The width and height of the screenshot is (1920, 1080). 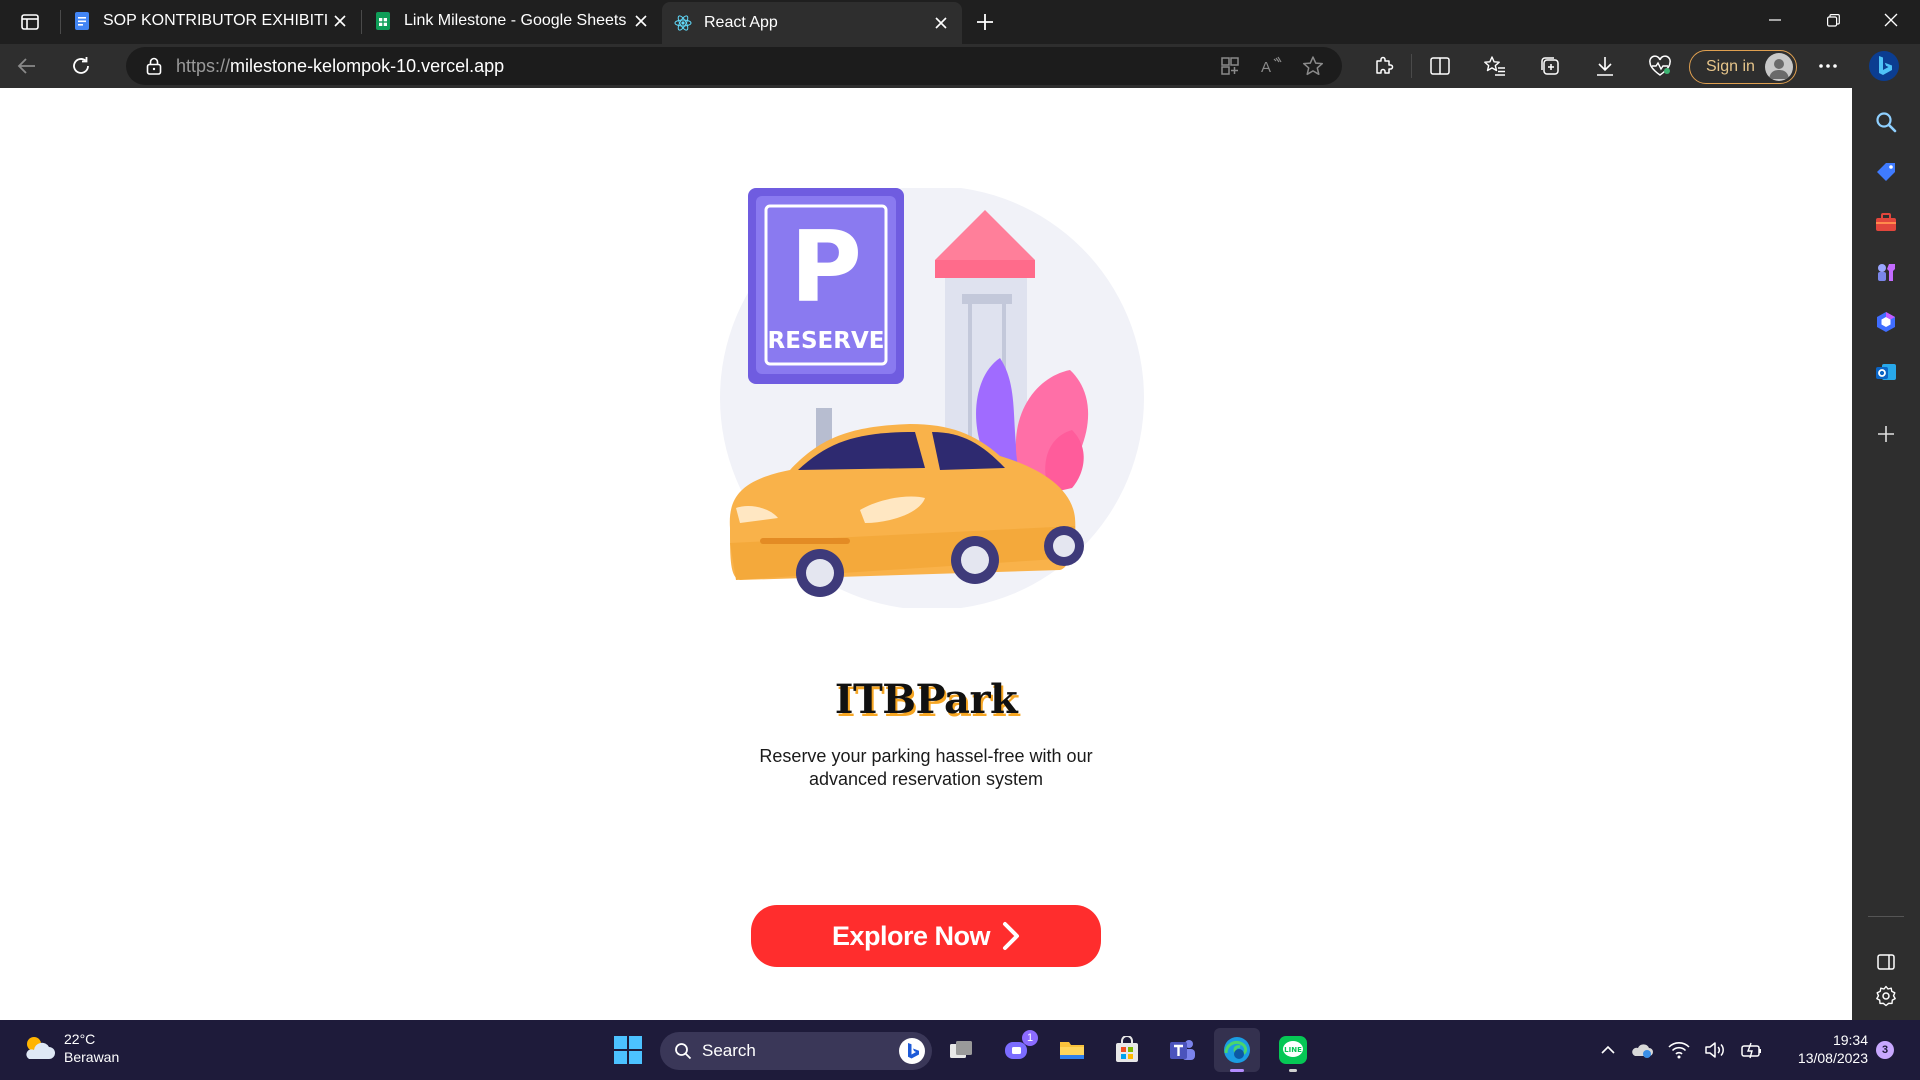 I want to click on google-sheets-icon, so click(x=383, y=21).